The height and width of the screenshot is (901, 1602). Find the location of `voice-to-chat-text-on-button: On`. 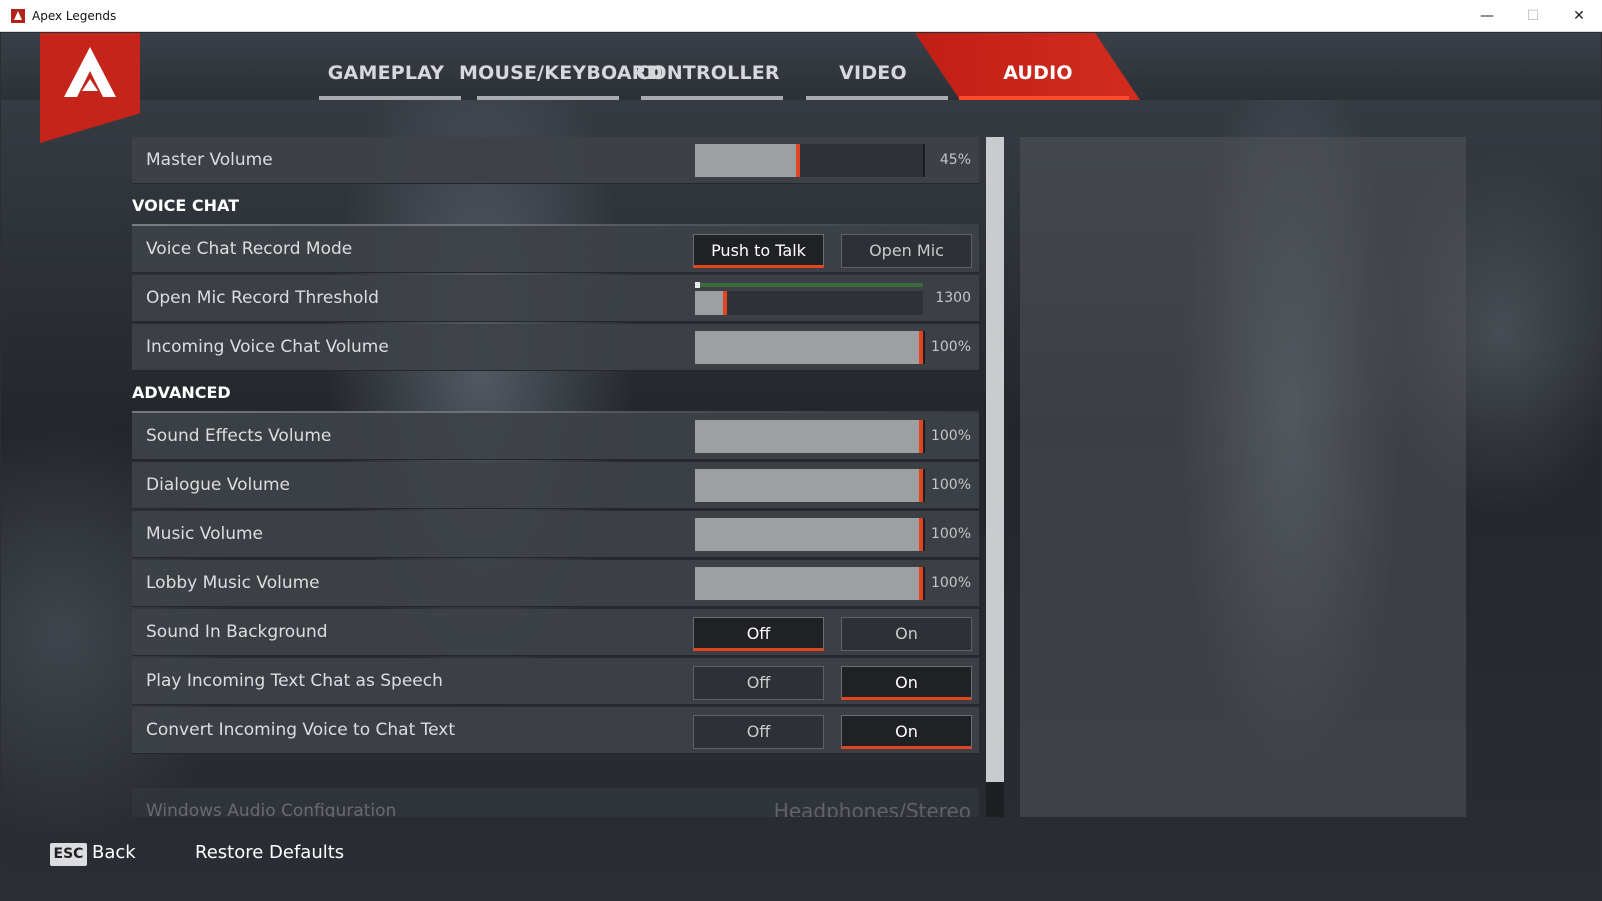

voice-to-chat-text-on-button: On is located at coordinates (906, 732).